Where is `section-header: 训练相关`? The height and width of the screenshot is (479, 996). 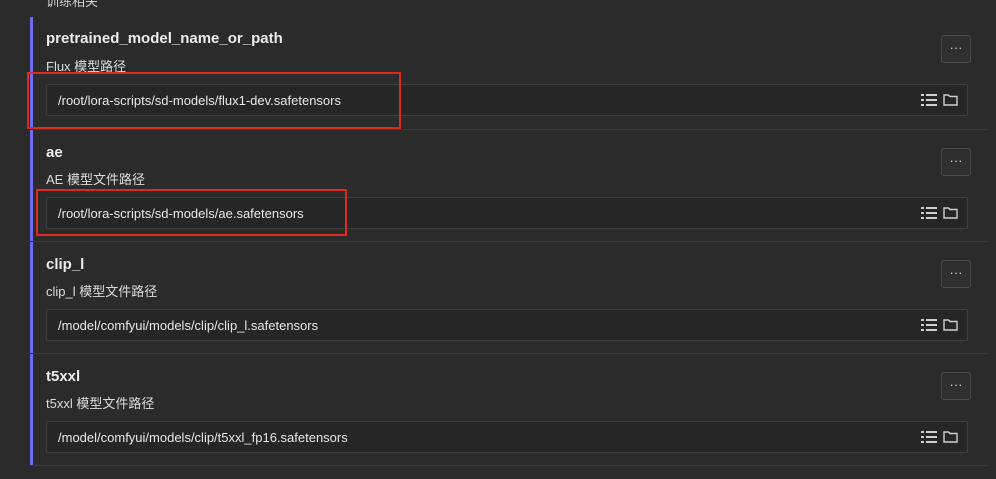
section-header: 训练相关 is located at coordinates (498, 8).